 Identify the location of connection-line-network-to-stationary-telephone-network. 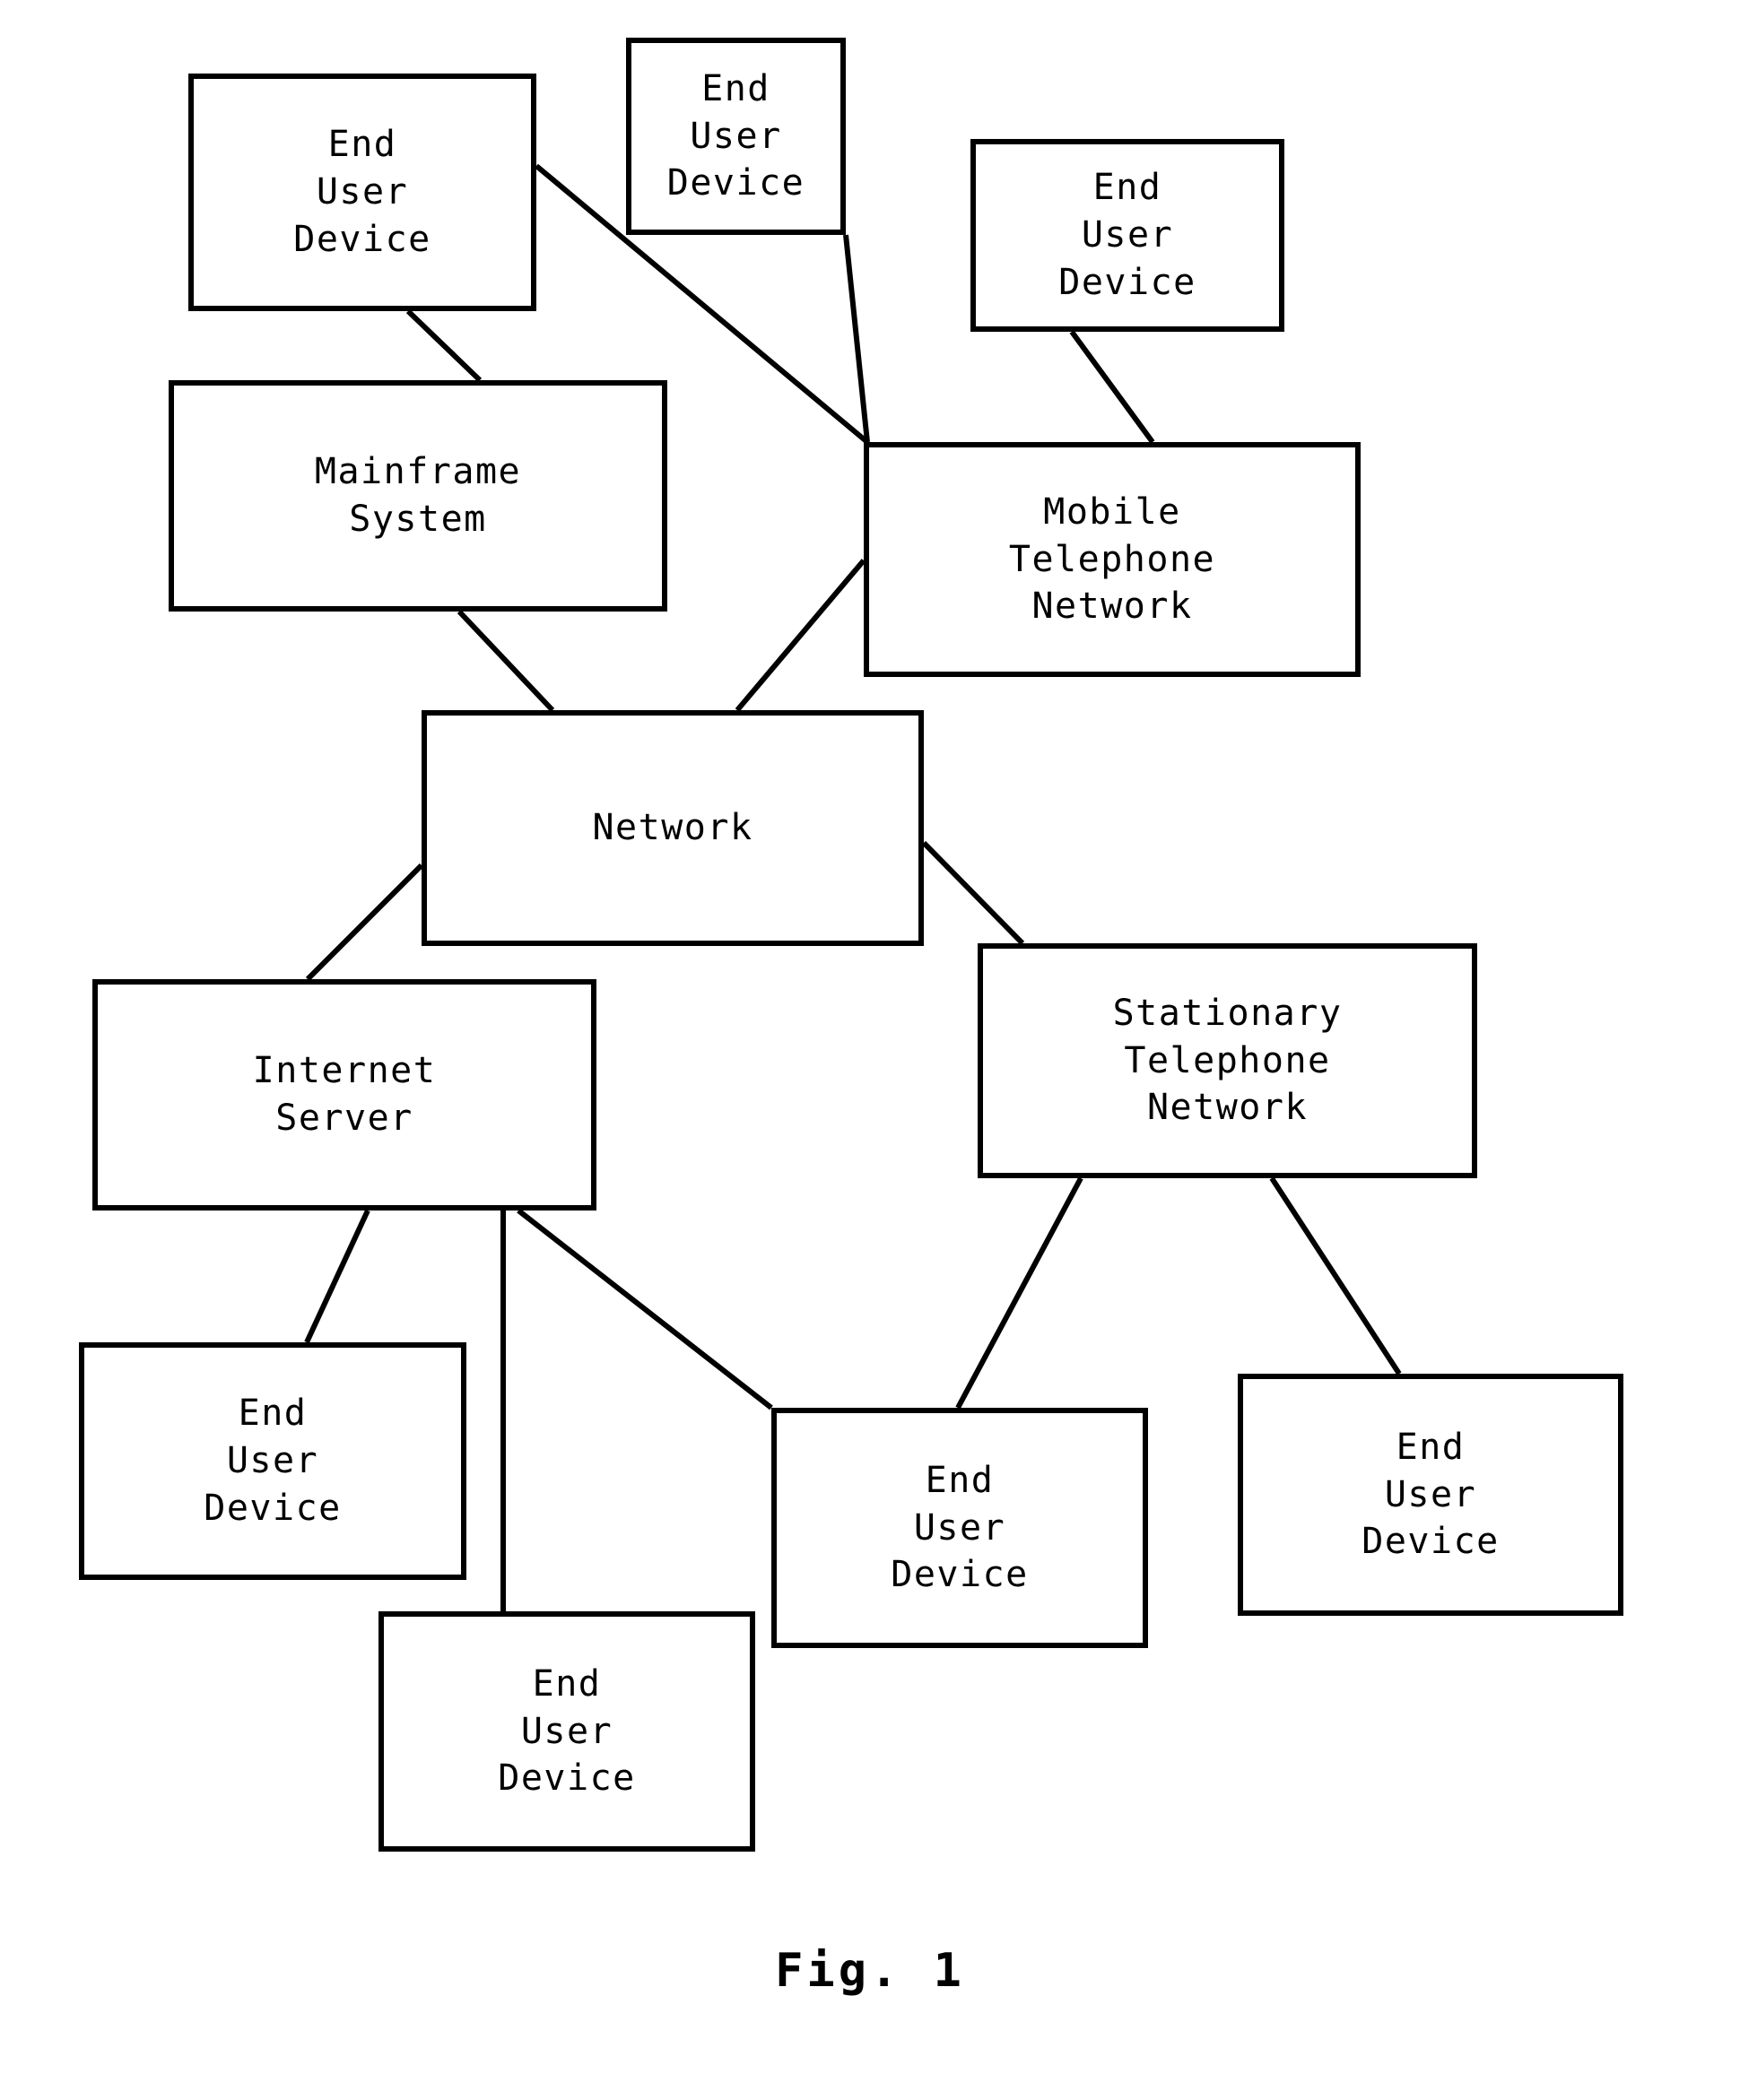
(973, 893).